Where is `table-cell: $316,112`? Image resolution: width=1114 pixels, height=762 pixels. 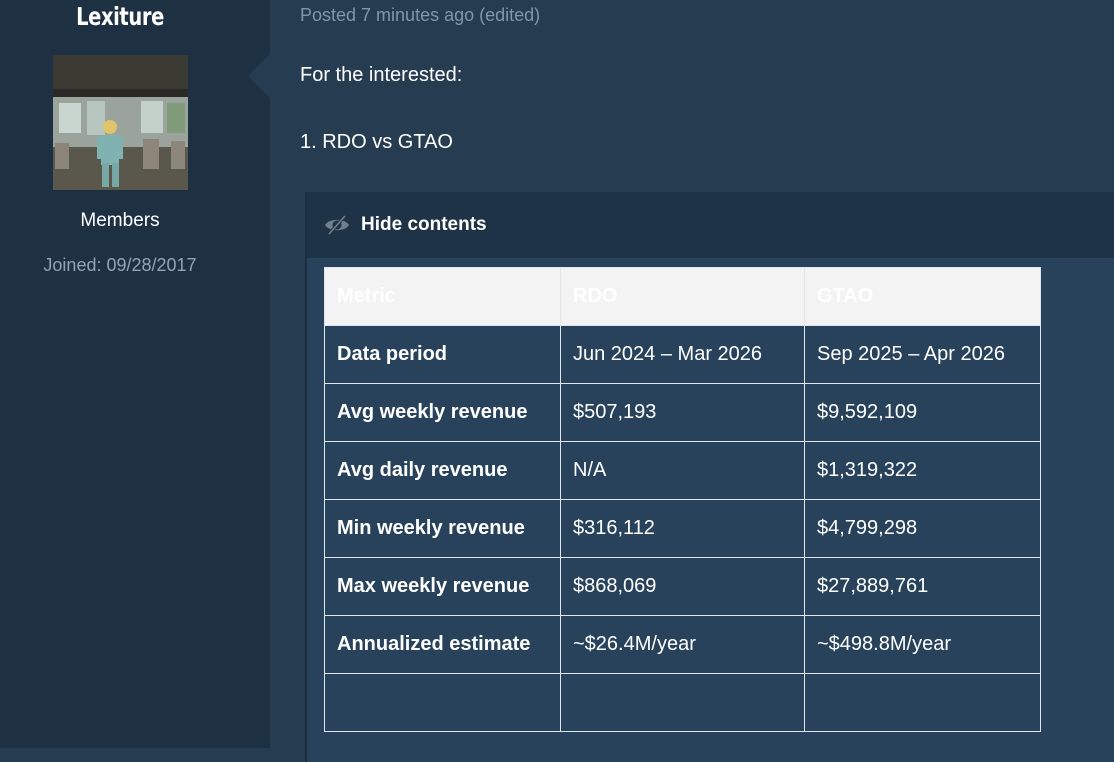 table-cell: $316,112 is located at coordinates (682, 528).